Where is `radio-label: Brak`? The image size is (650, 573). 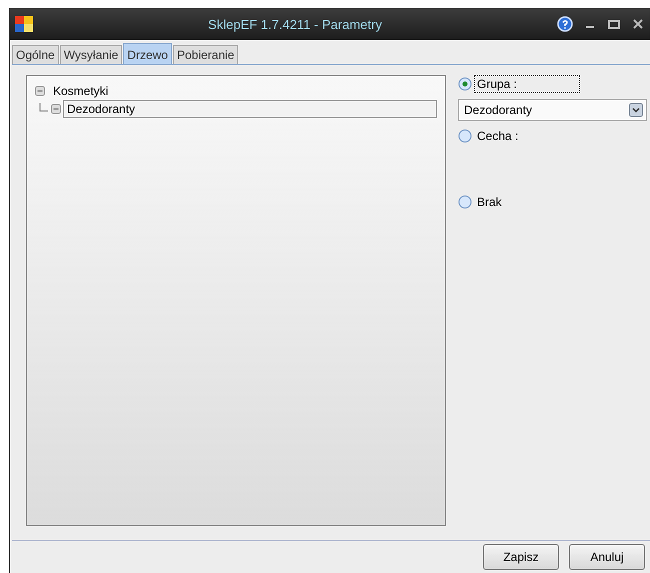 radio-label: Brak is located at coordinates (489, 202).